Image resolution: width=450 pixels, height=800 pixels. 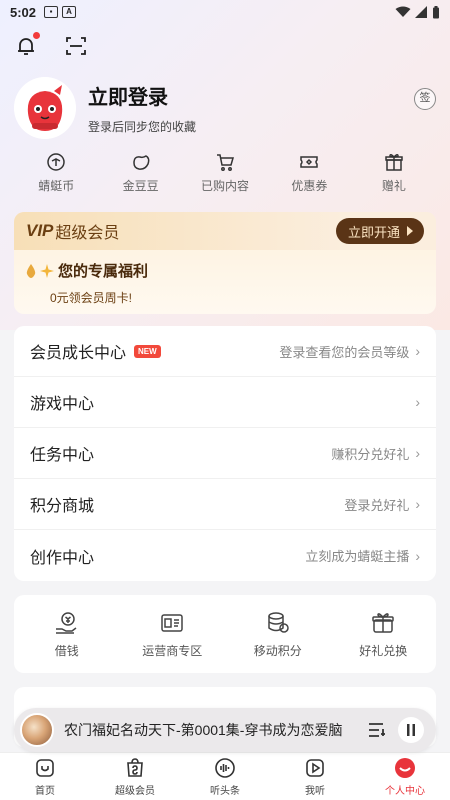 I want to click on services-card: 借钱 运营商专区 移动积分 好礼兑换, so click(x=225, y=634).